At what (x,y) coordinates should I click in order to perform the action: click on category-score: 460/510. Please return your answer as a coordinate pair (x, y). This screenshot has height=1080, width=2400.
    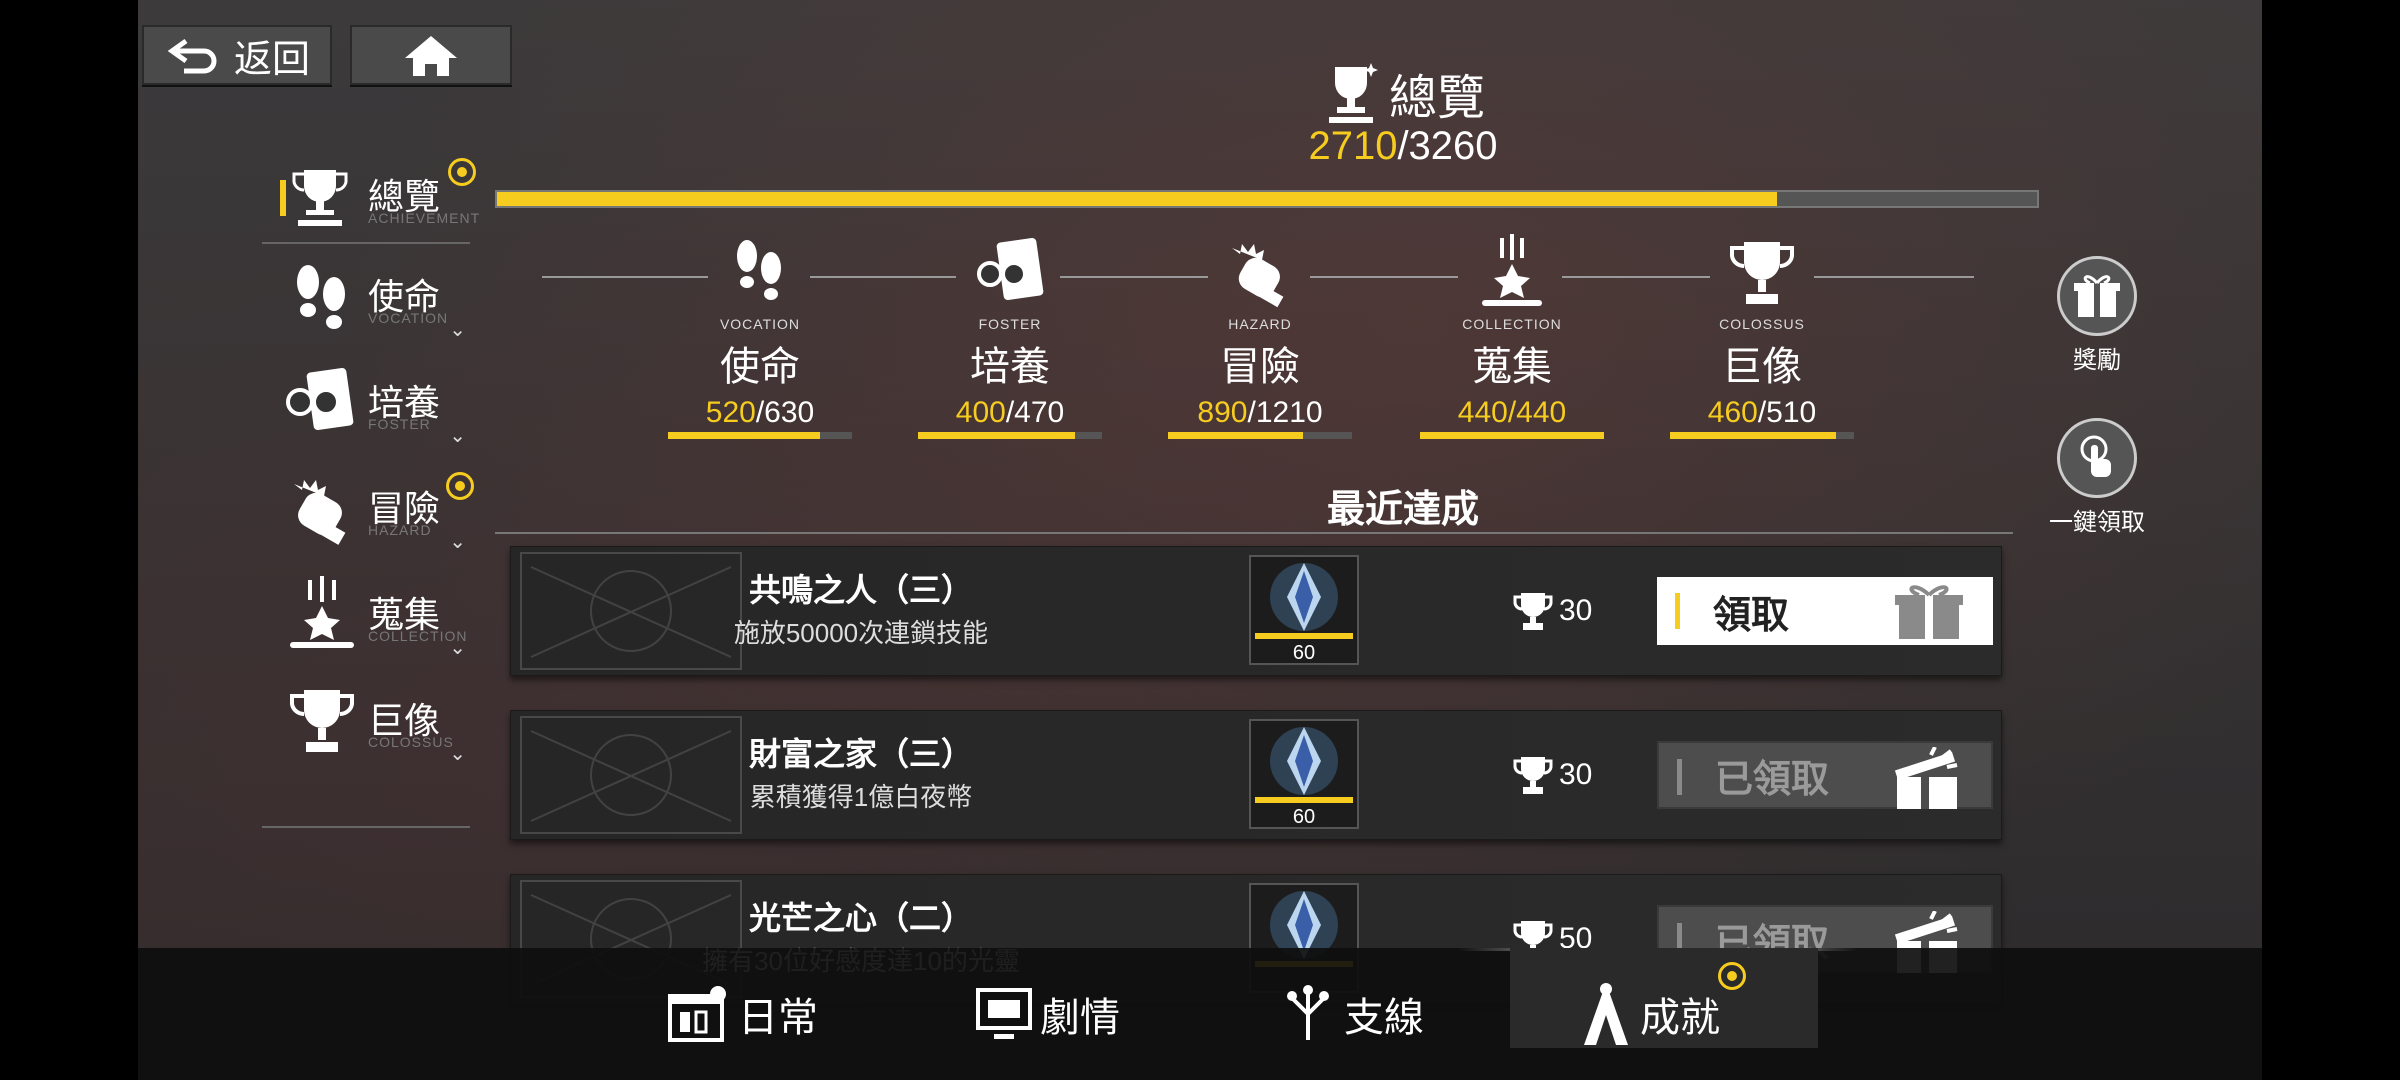
    Looking at the image, I should click on (1762, 412).